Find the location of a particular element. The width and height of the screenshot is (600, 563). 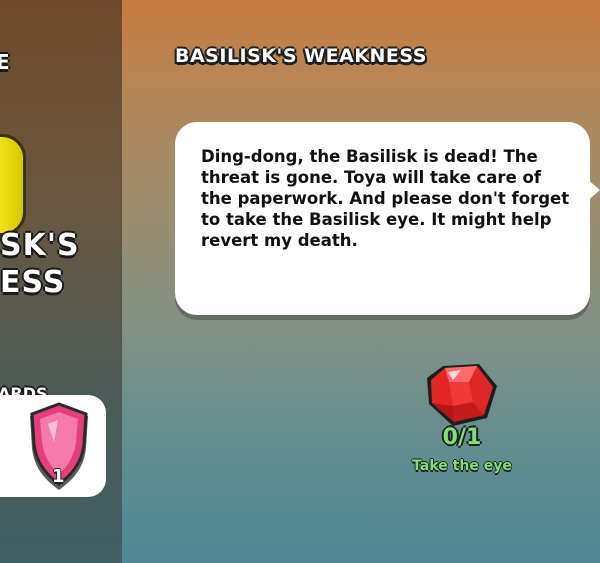

objective-label: Take the eye is located at coordinates (462, 466).